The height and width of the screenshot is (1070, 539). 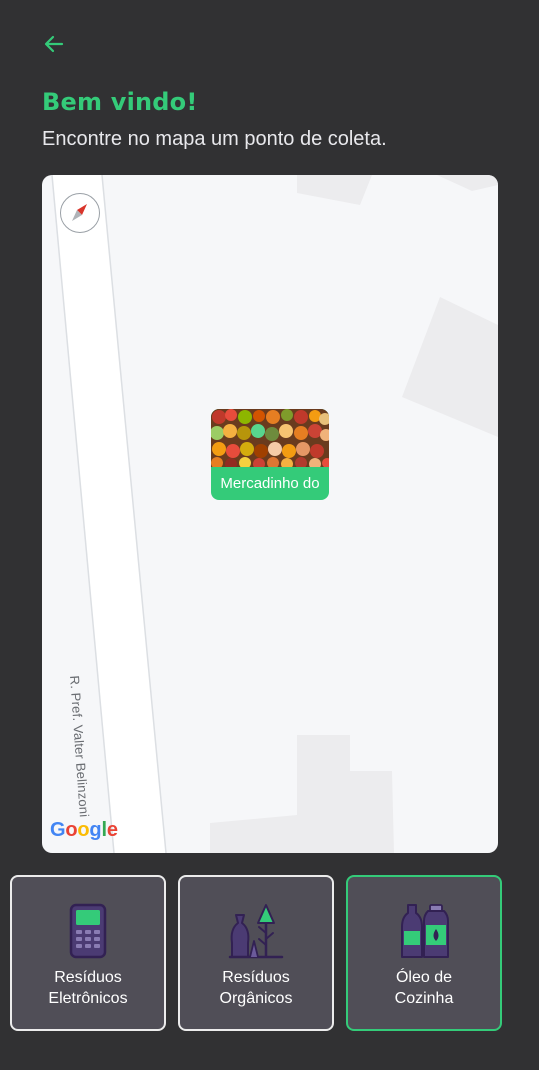 I want to click on category-label: Resíduos Orgânicos, so click(x=256, y=988).